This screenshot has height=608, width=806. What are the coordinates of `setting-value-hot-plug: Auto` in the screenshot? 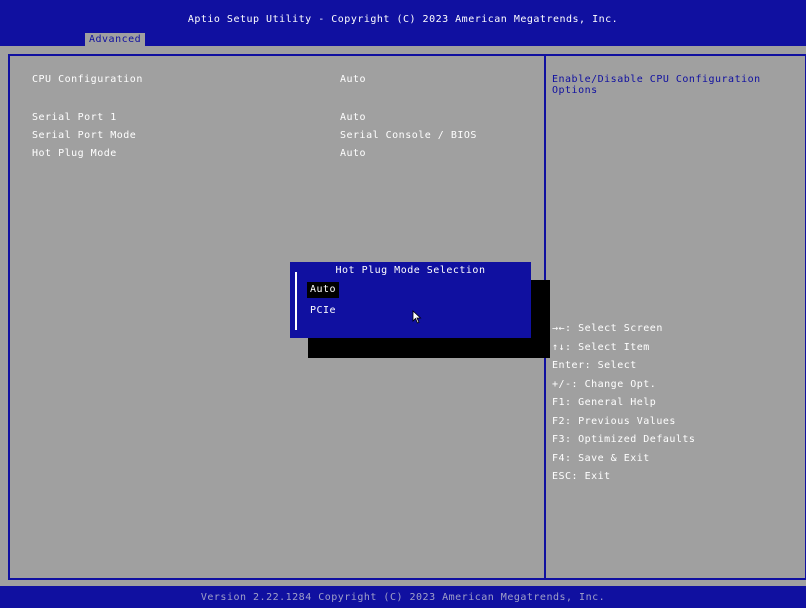 It's located at (353, 153).